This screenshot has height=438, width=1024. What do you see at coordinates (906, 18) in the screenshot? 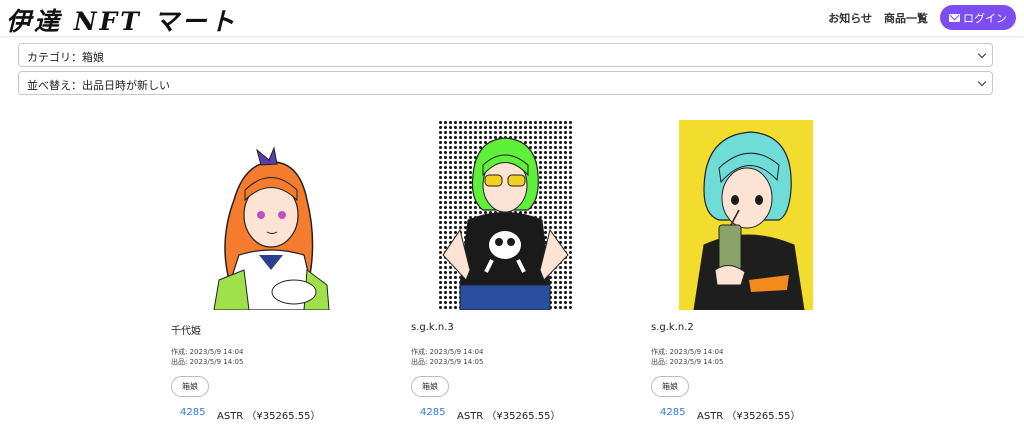
I see `products-link: 商品一覧` at bounding box center [906, 18].